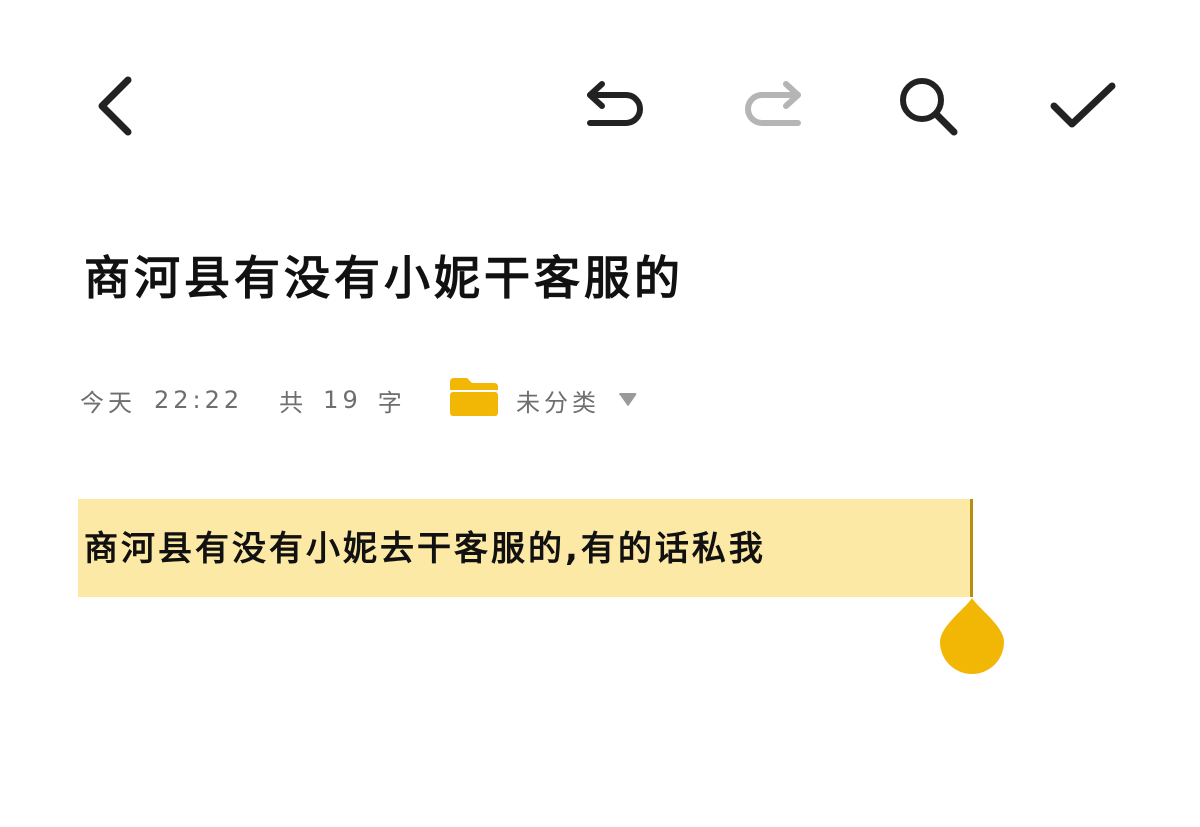  I want to click on note-title: 商河县有没有小妮干客服的, so click(384, 278).